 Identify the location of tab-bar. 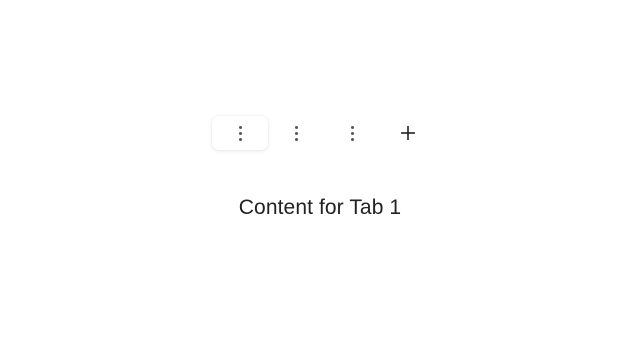
(324, 133).